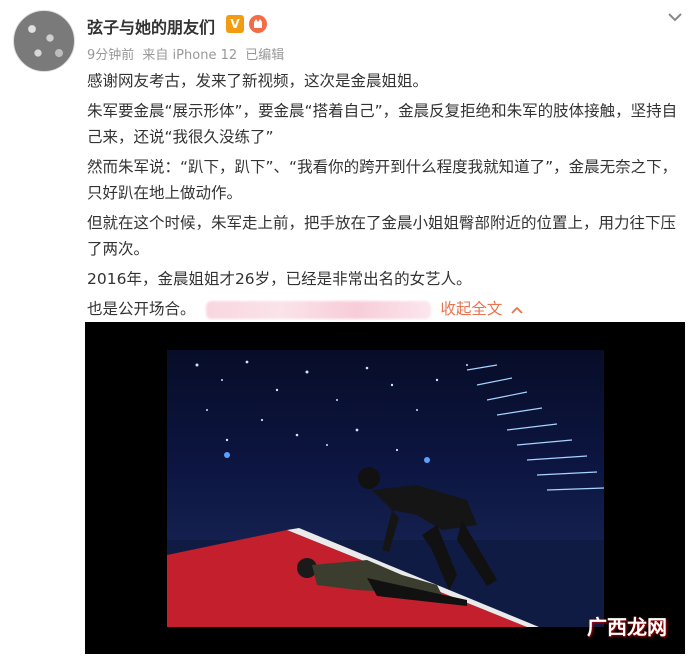  I want to click on username: 弦子与她的朋友们, so click(151, 26).